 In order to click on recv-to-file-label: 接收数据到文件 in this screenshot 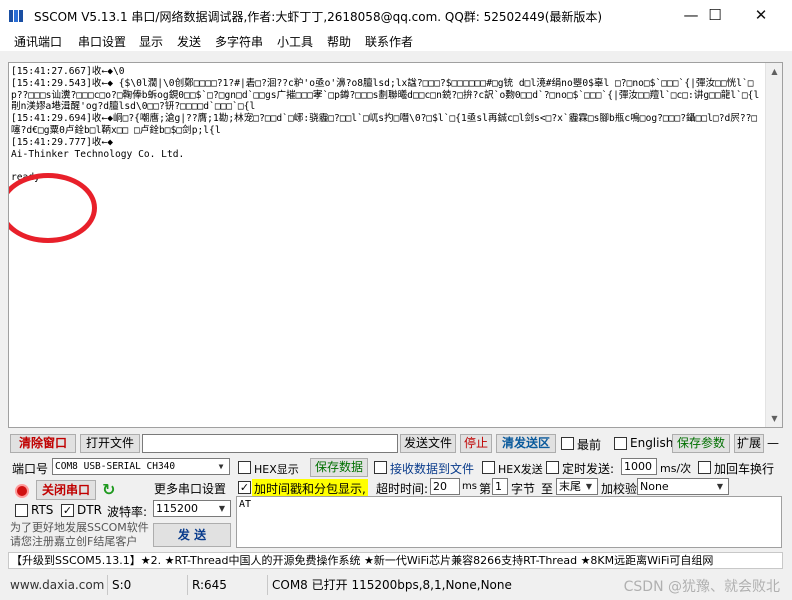, I will do `click(432, 468)`.